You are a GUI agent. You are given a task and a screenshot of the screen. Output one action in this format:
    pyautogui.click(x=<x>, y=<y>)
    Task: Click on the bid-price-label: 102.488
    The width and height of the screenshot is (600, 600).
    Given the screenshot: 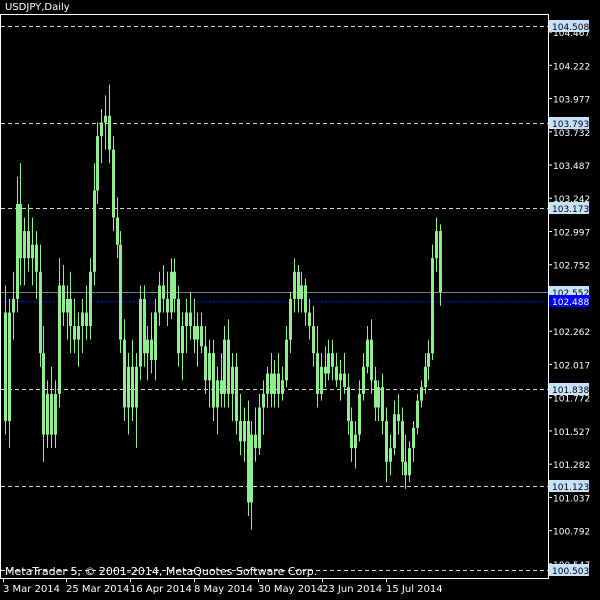 What is the action you would take?
    pyautogui.click(x=570, y=303)
    